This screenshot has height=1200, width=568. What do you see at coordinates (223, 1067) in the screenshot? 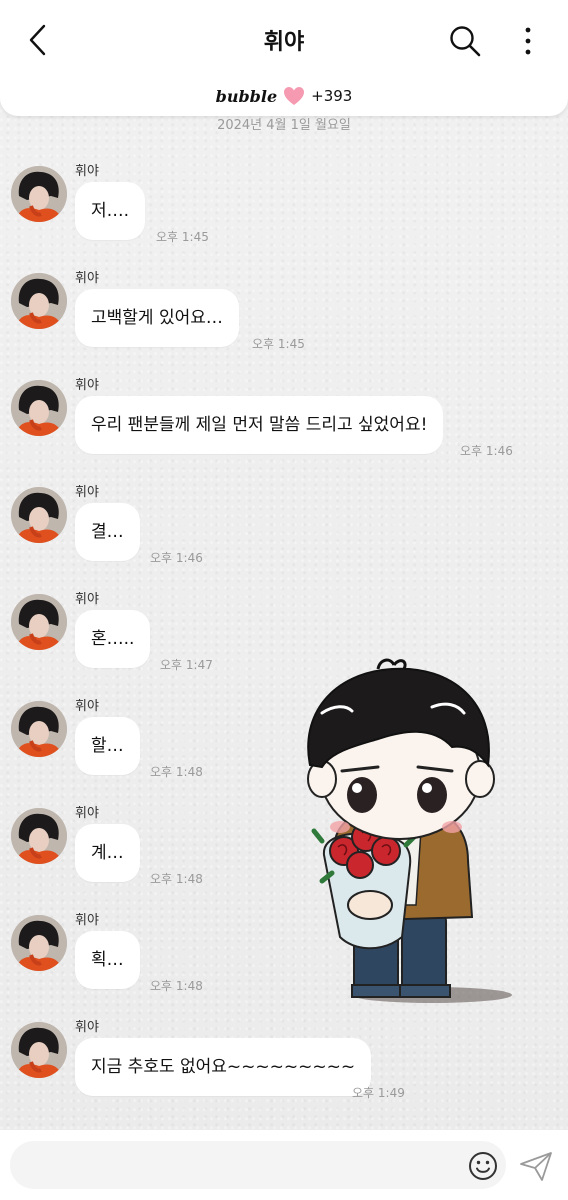
I see `message-bubble: 지금 추호도 없어요~~~~~~~~~` at bounding box center [223, 1067].